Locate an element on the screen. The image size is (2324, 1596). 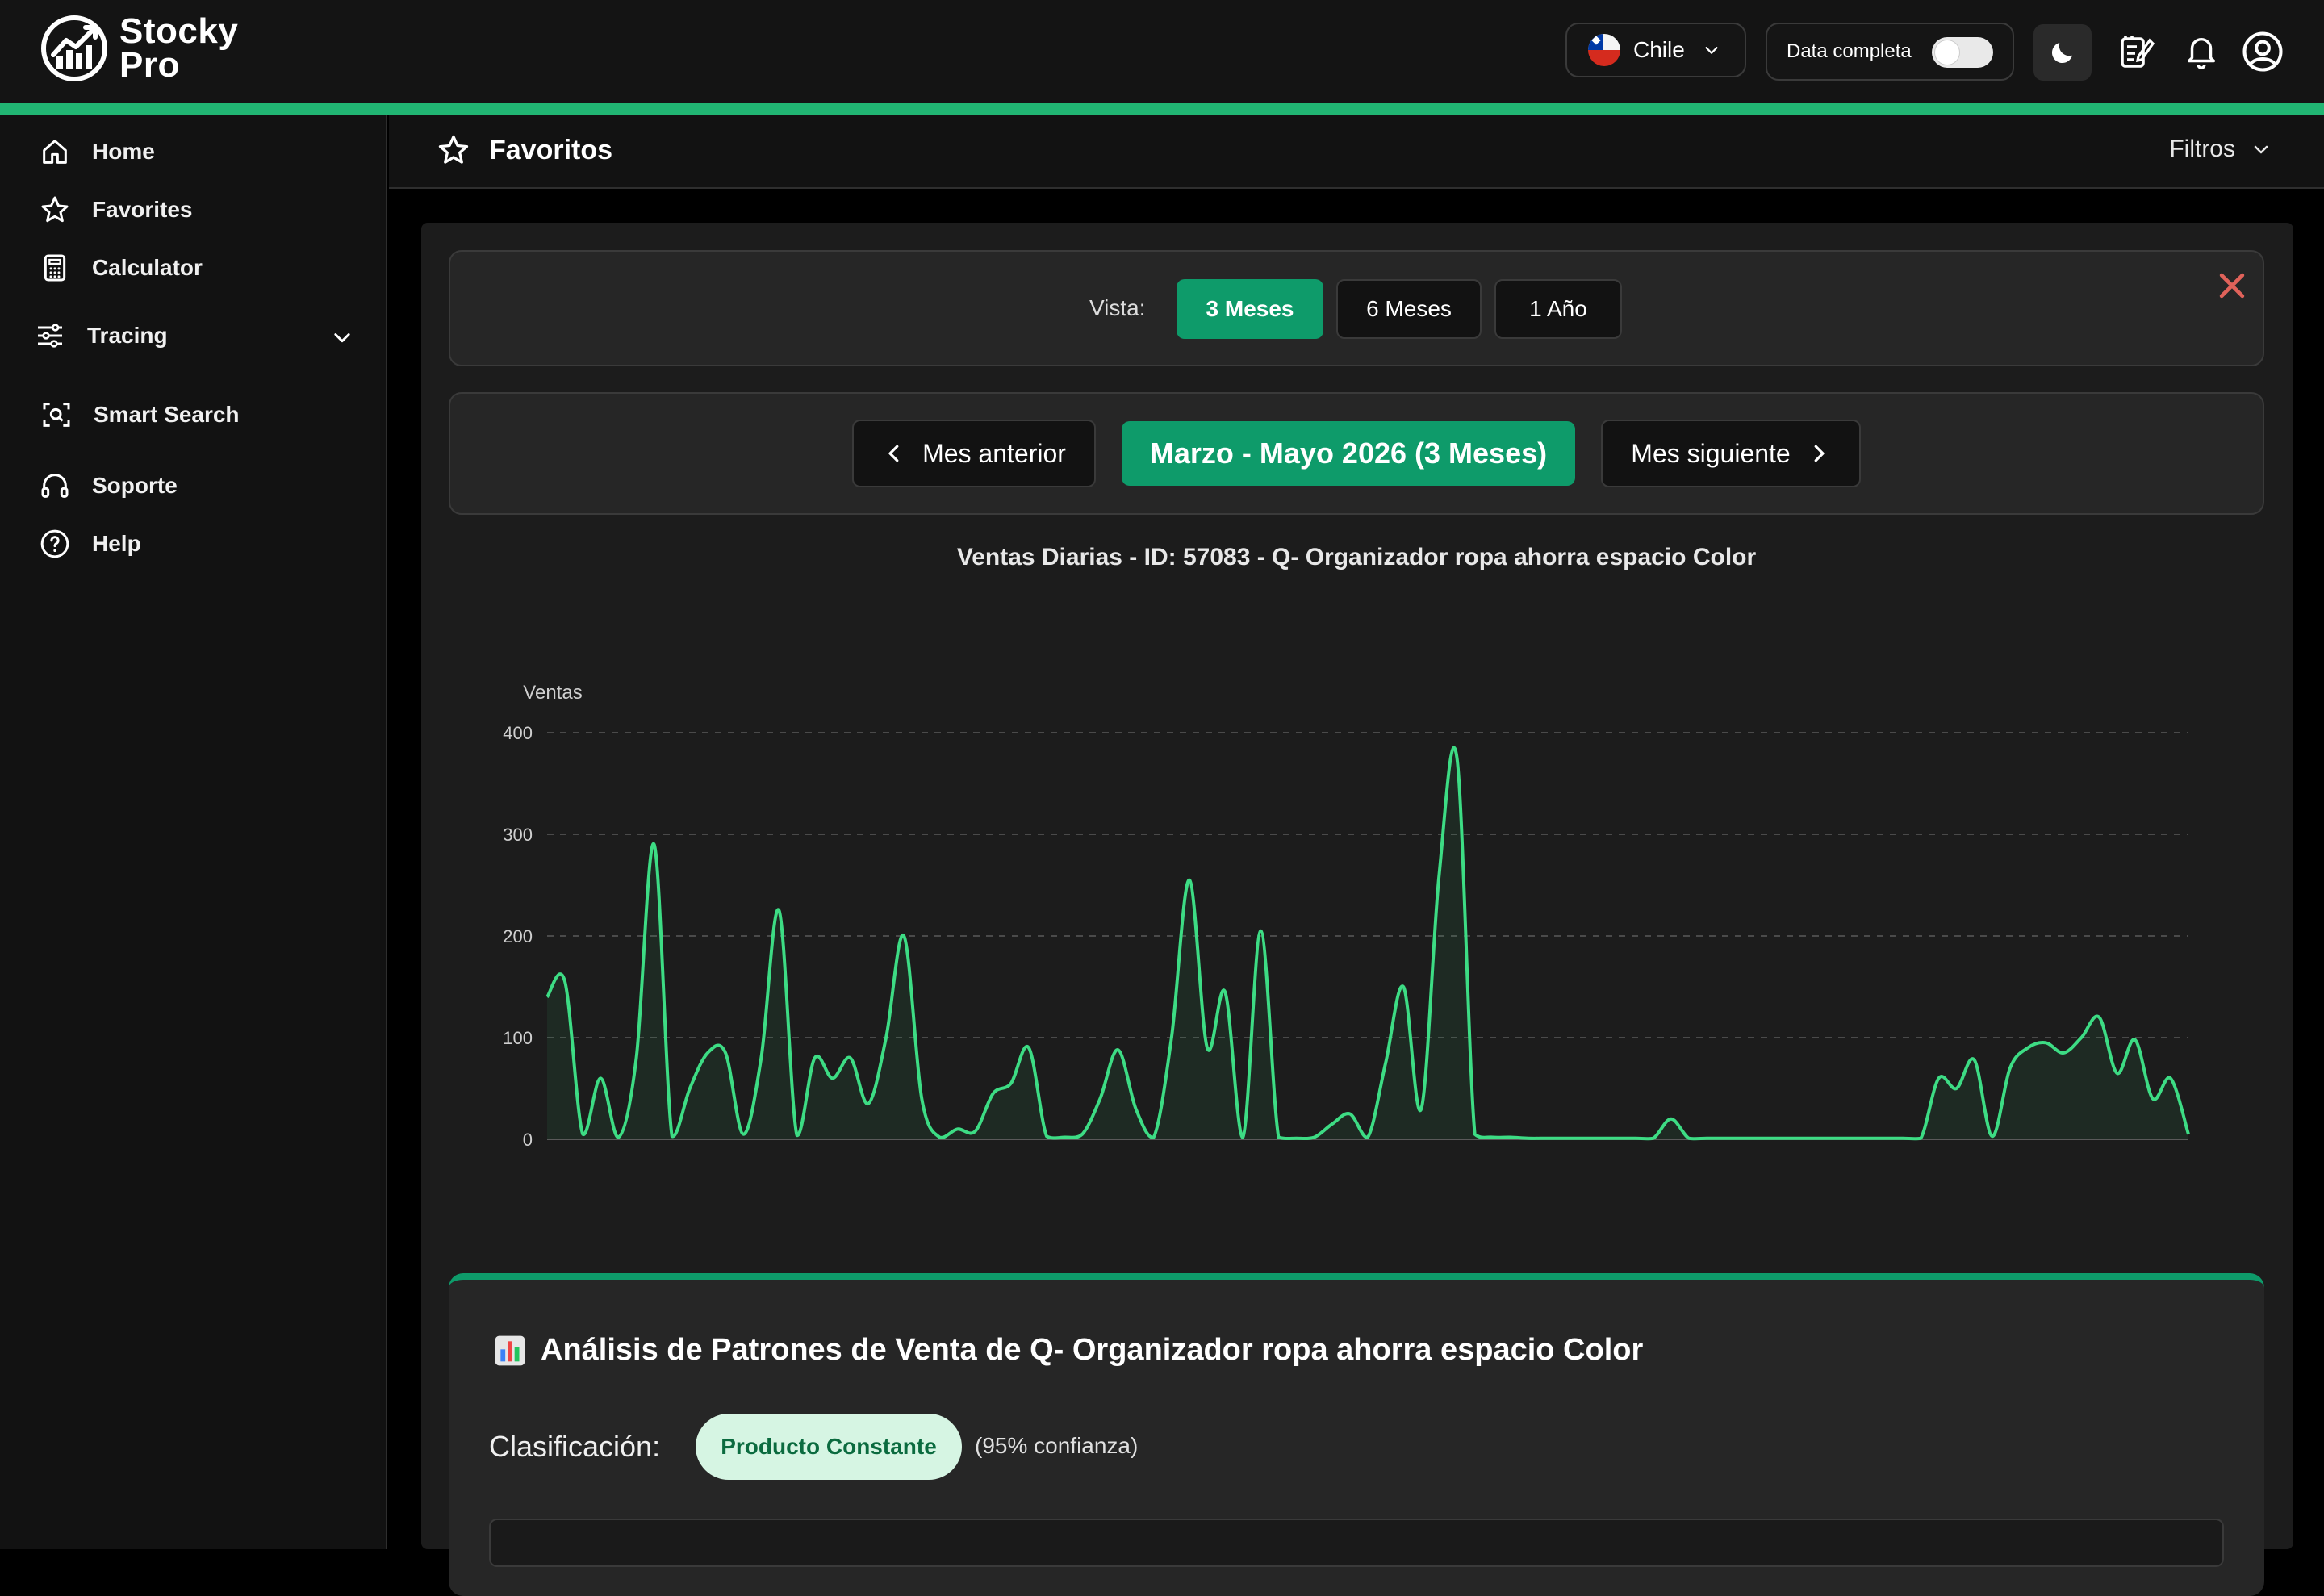
notes-button is located at coordinates (2136, 52).